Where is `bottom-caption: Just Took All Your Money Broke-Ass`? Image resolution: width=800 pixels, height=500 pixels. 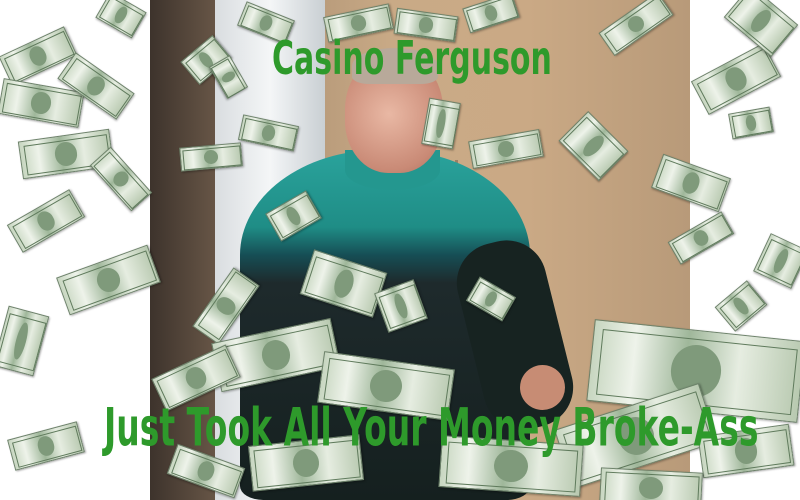 bottom-caption: Just Took All Your Money Broke-Ass is located at coordinates (431, 427).